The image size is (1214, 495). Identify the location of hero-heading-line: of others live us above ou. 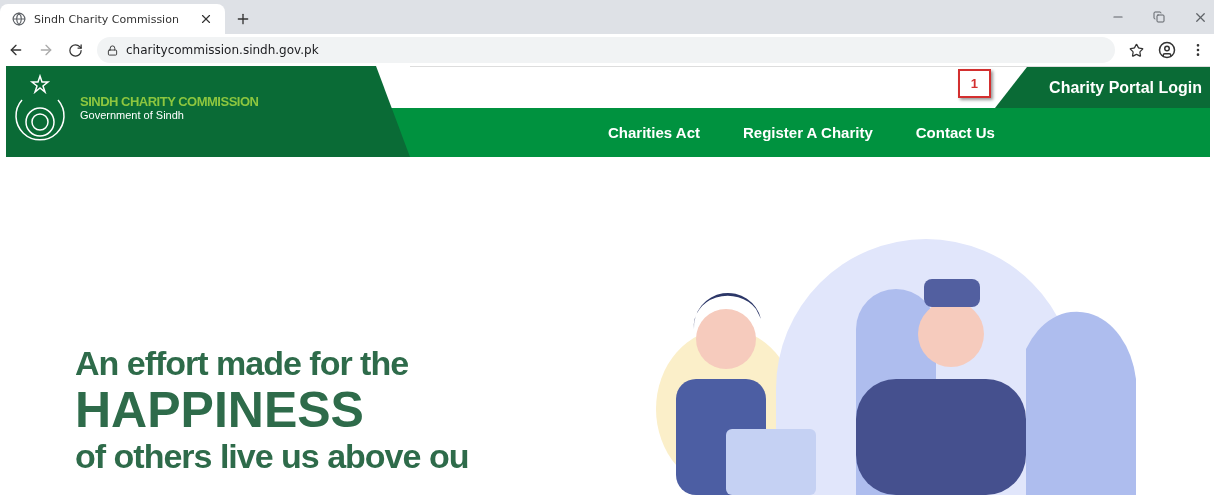
(272, 456).